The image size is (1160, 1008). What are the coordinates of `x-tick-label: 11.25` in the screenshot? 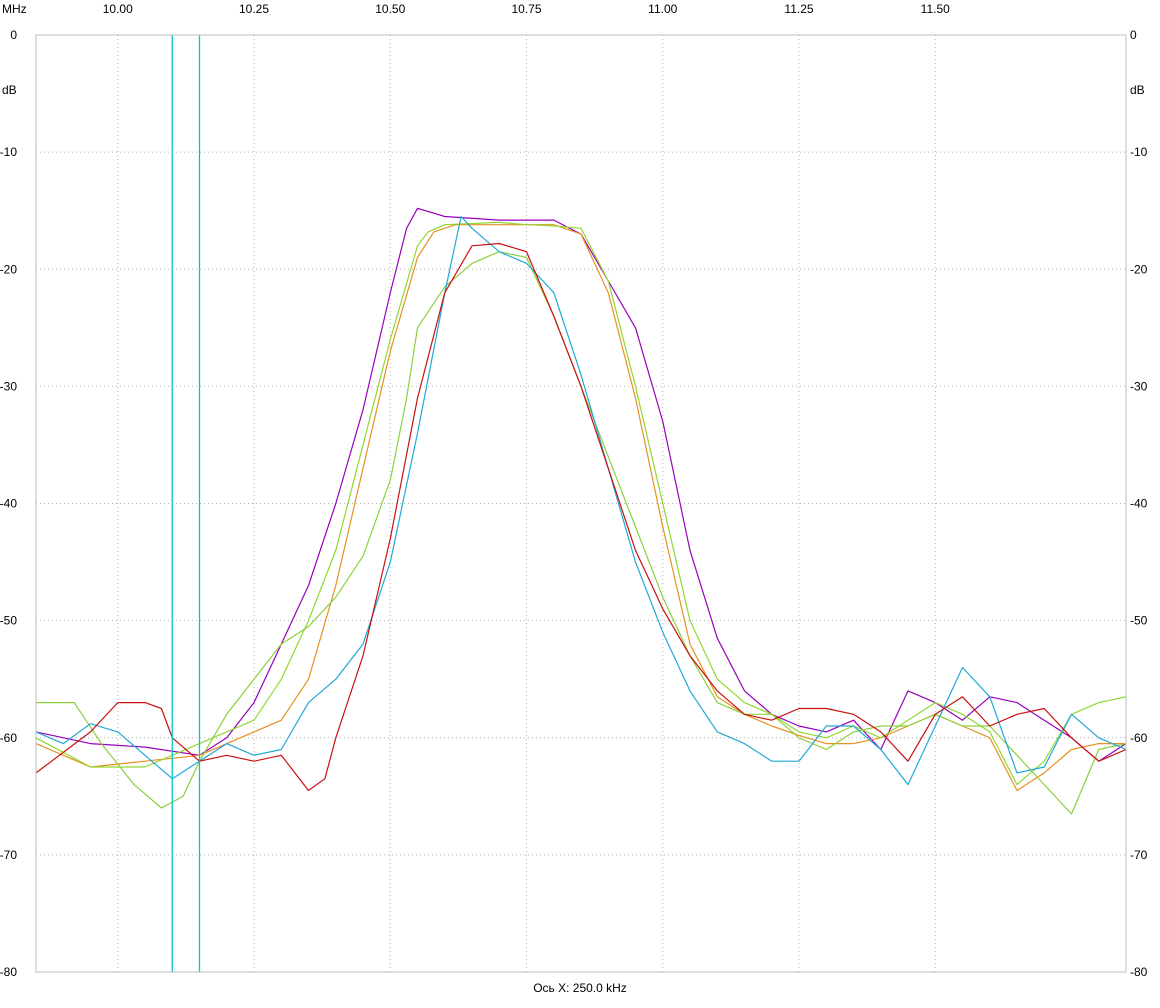 It's located at (798, 9).